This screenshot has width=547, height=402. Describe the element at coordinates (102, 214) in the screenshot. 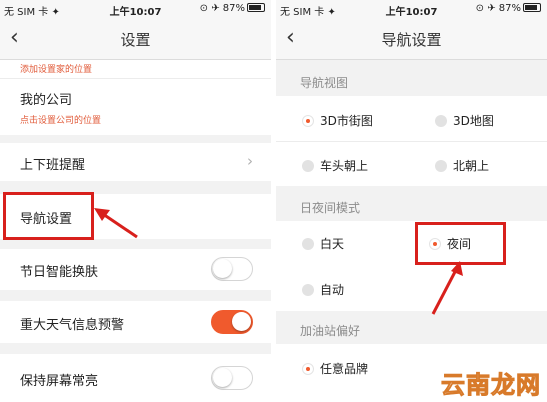

I see `arrow-head` at that location.